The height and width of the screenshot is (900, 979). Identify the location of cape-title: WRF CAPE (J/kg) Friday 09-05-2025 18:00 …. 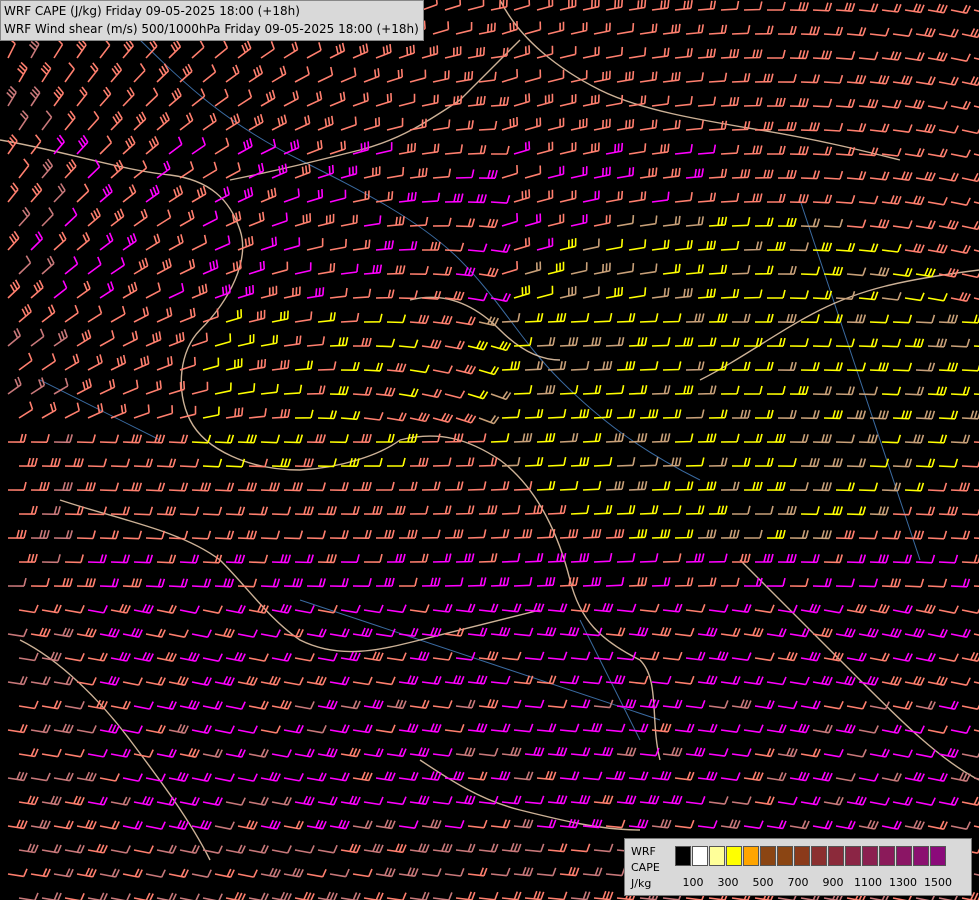
(152, 11).